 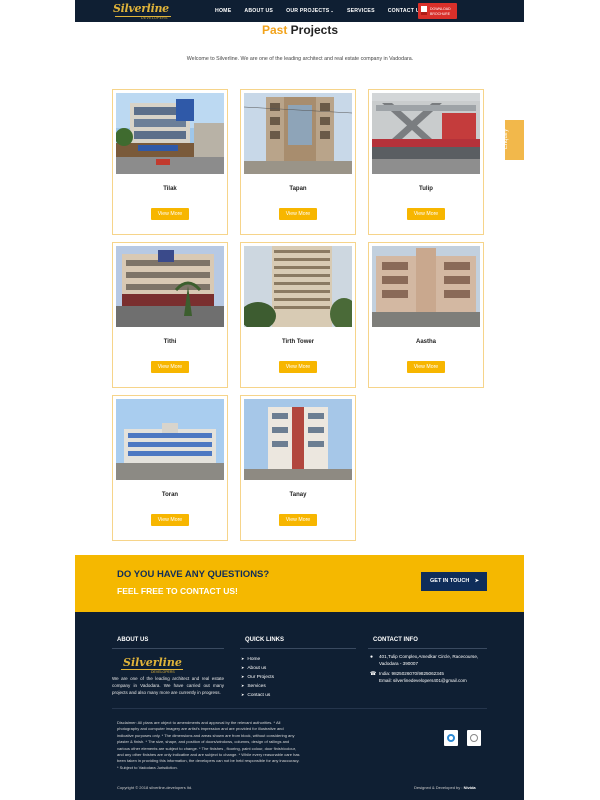 I want to click on silverline-logo: Silverline DEVELOPERS, so click(x=143, y=11).